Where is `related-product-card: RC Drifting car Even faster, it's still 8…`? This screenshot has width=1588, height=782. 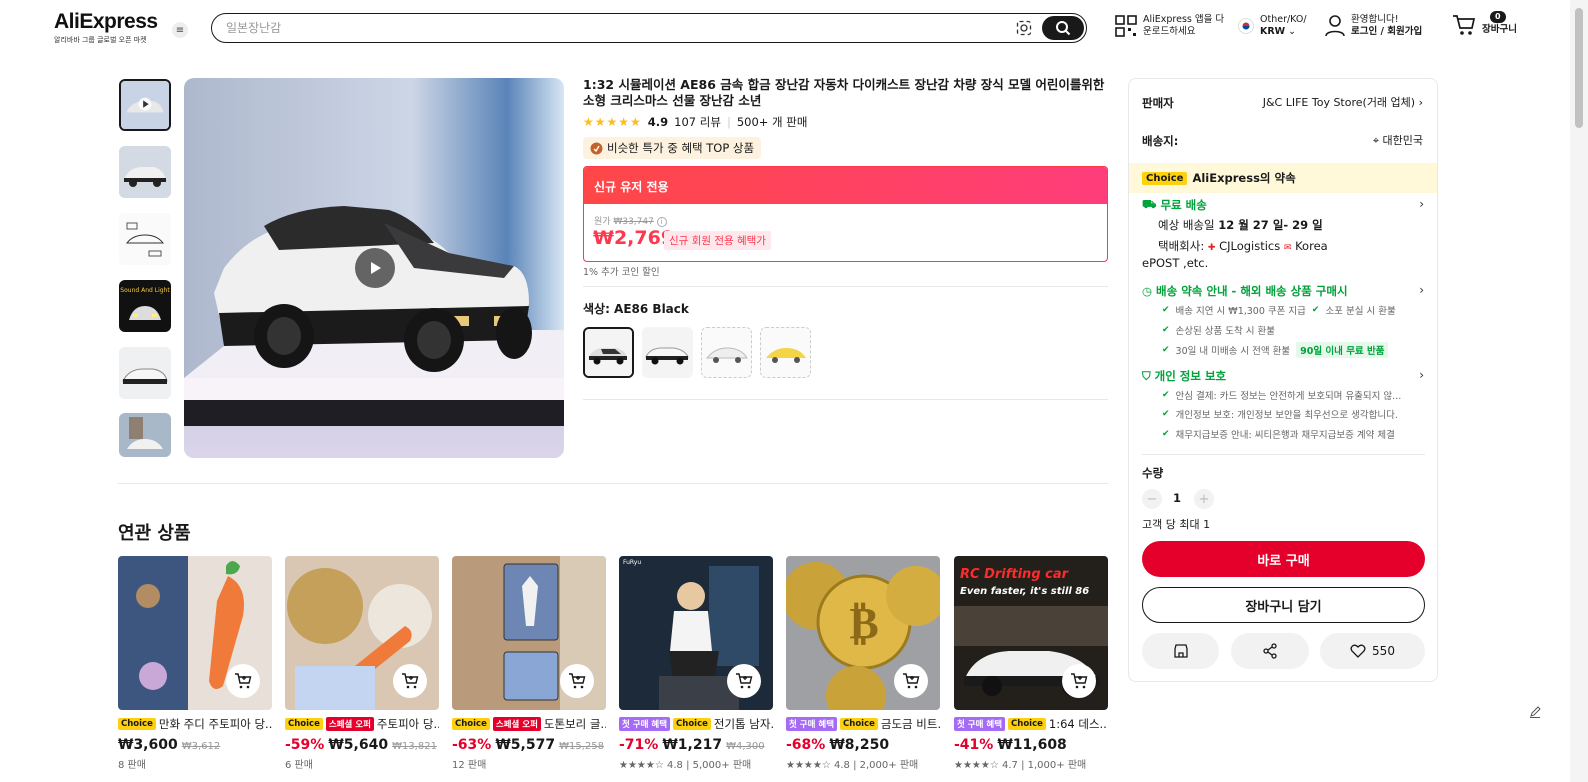
related-product-card: RC Drifting car Even faster, it's still 8… is located at coordinates (1031, 663).